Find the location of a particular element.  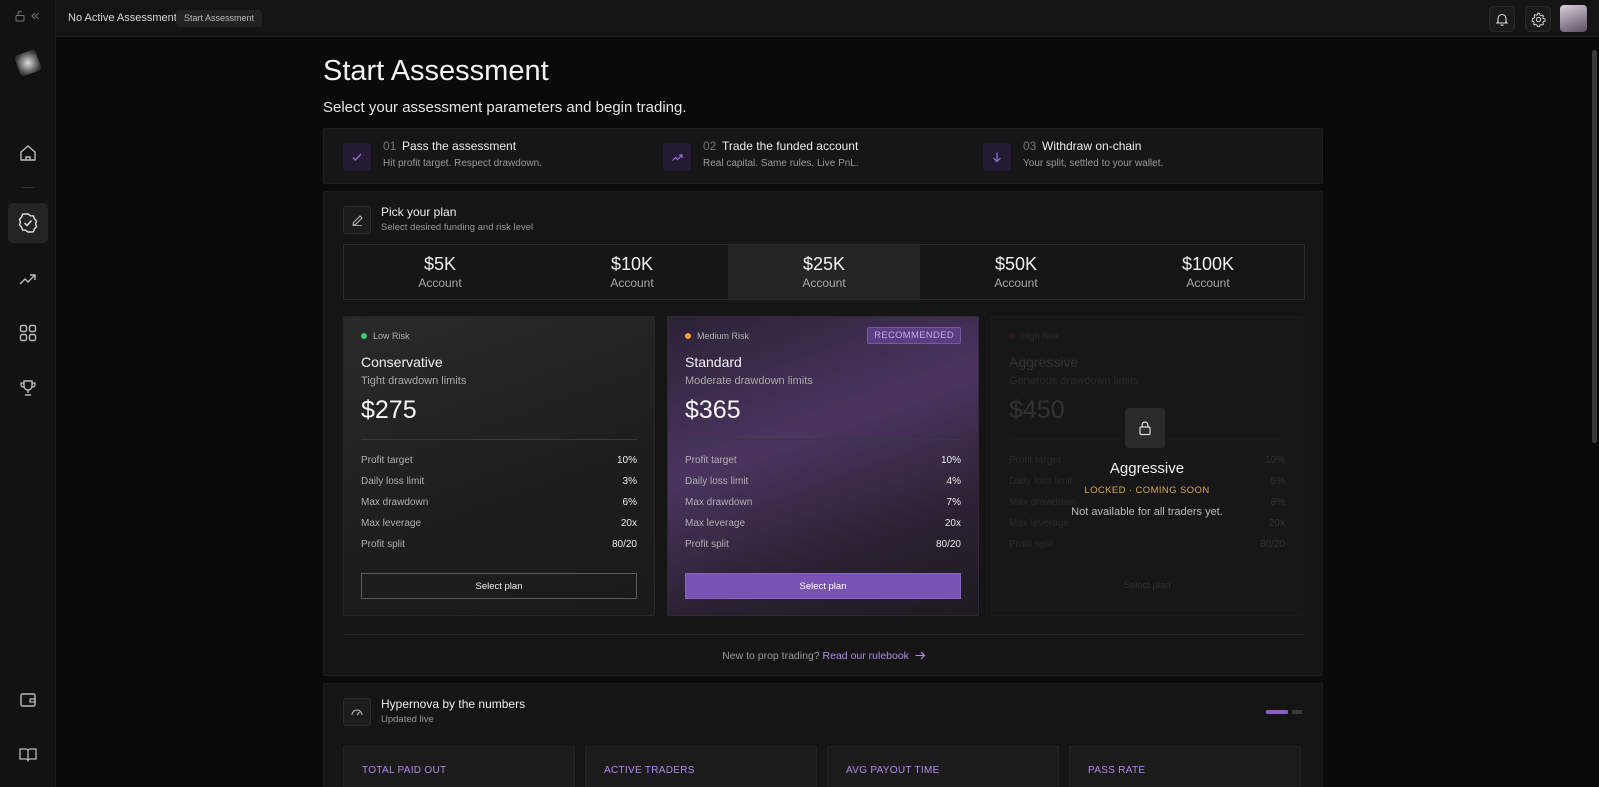

divider is located at coordinates (823, 439).